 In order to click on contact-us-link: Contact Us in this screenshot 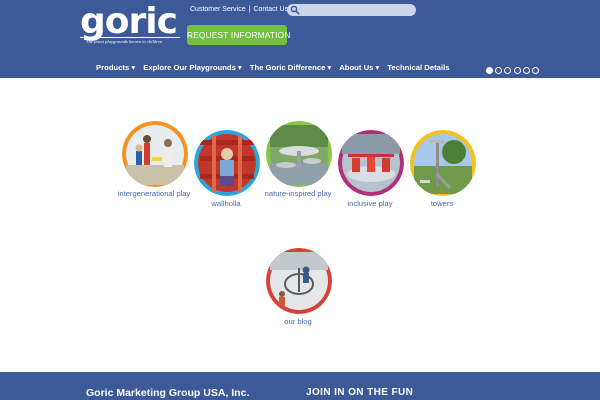, I will do `click(270, 9)`.